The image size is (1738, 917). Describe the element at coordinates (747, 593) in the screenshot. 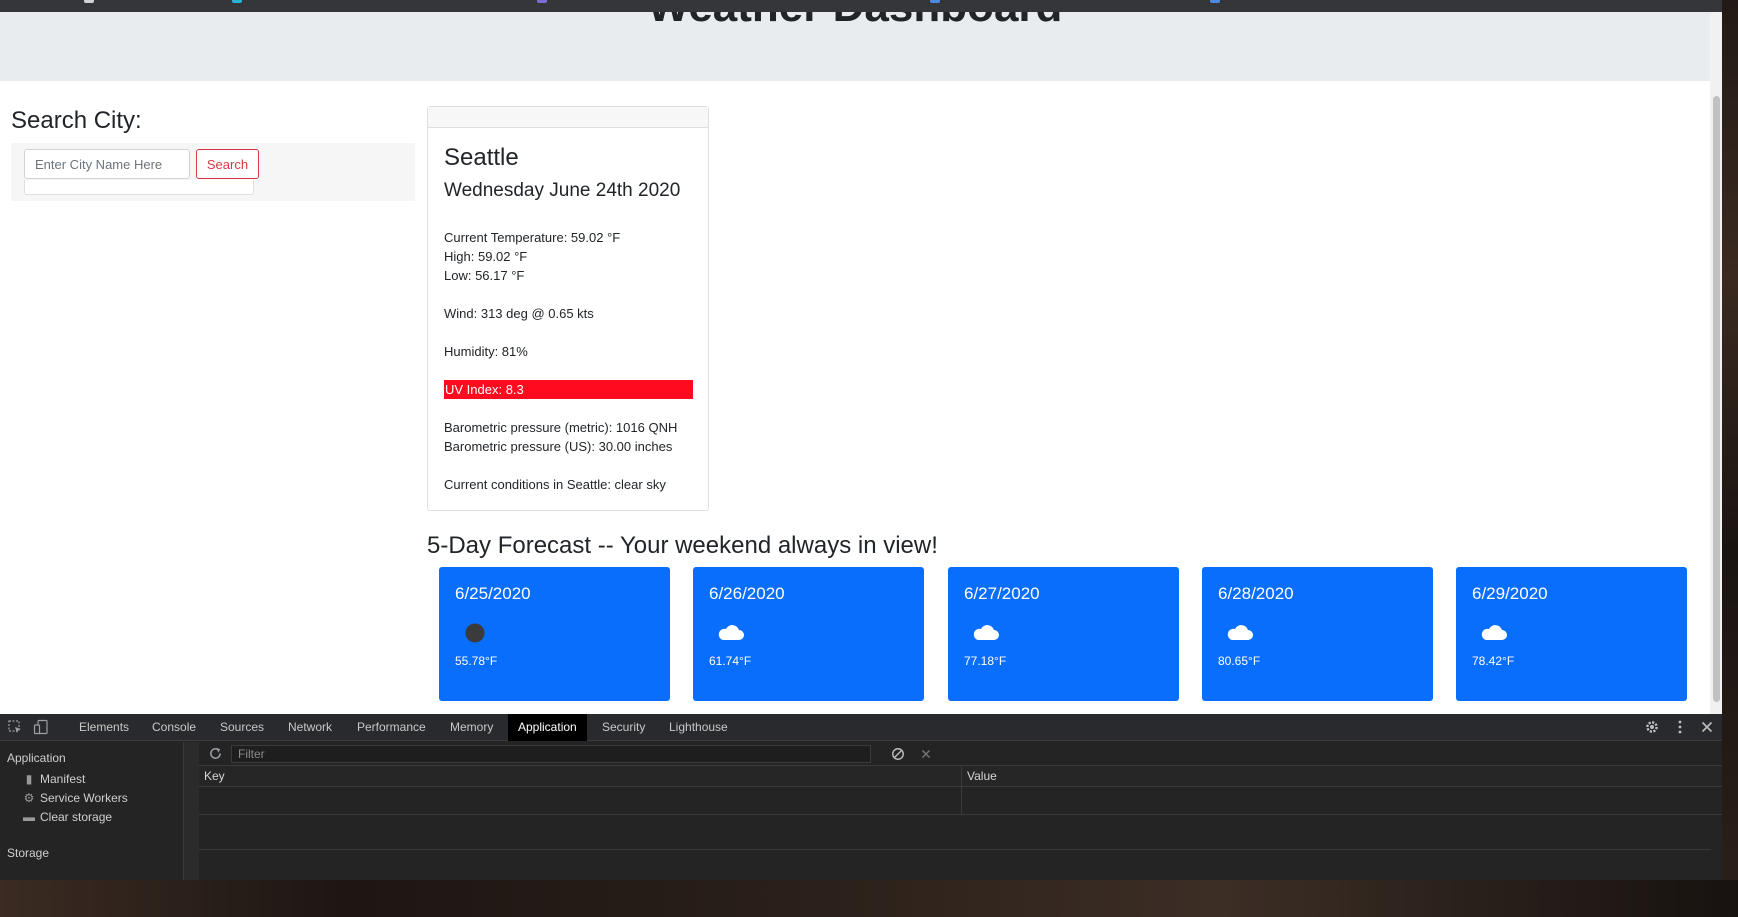

I see `forecast-date: 6/26/2020` at that location.